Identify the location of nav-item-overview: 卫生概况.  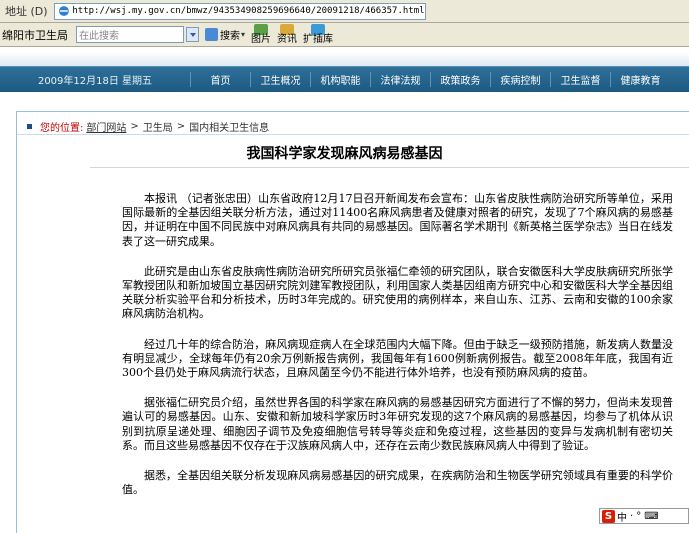
(280, 79).